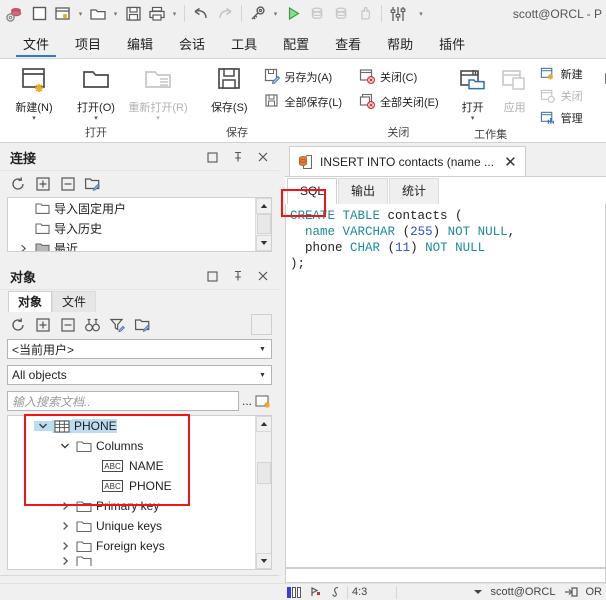 This screenshot has width=606, height=600. Describe the element at coordinates (601, 93) in the screenshot. I see `ribbon-button-print: 打印 ▾` at that location.